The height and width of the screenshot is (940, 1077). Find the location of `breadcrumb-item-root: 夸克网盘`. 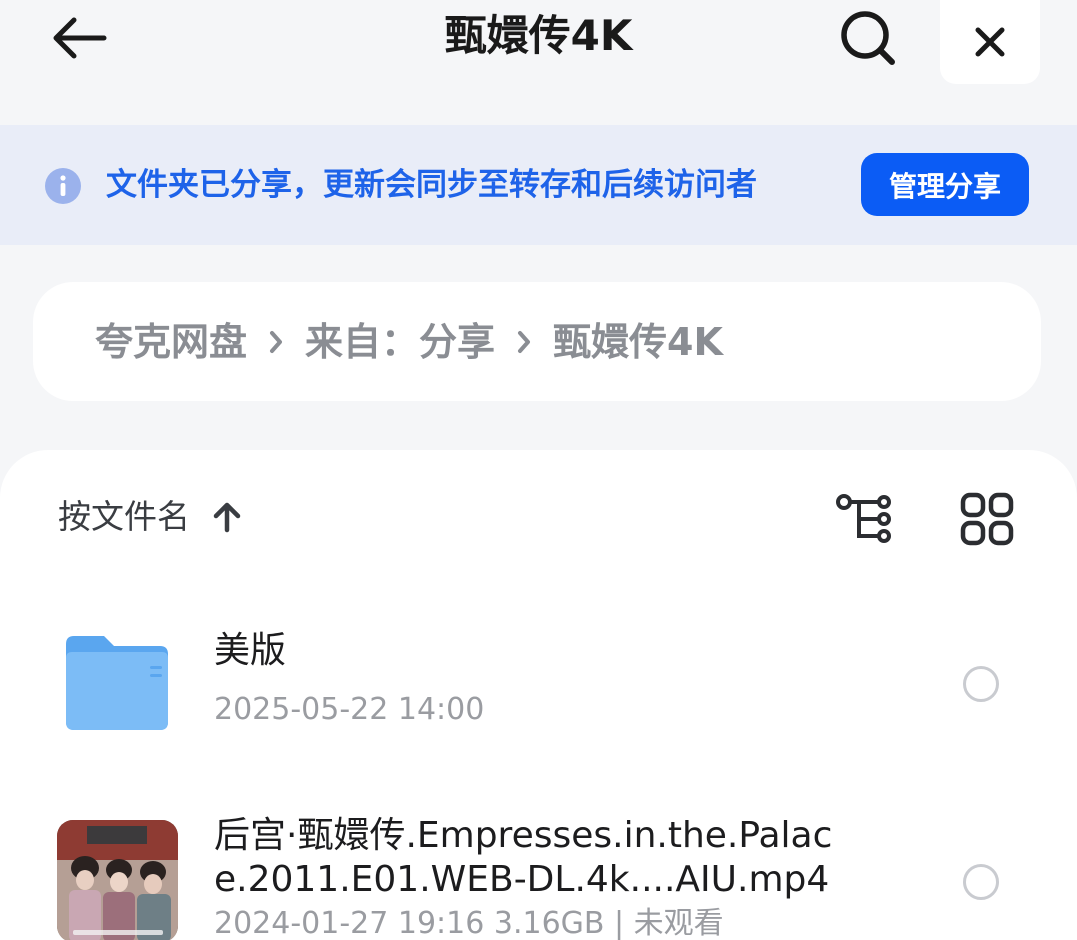

breadcrumb-item-root: 夸克网盘 is located at coordinates (171, 342).